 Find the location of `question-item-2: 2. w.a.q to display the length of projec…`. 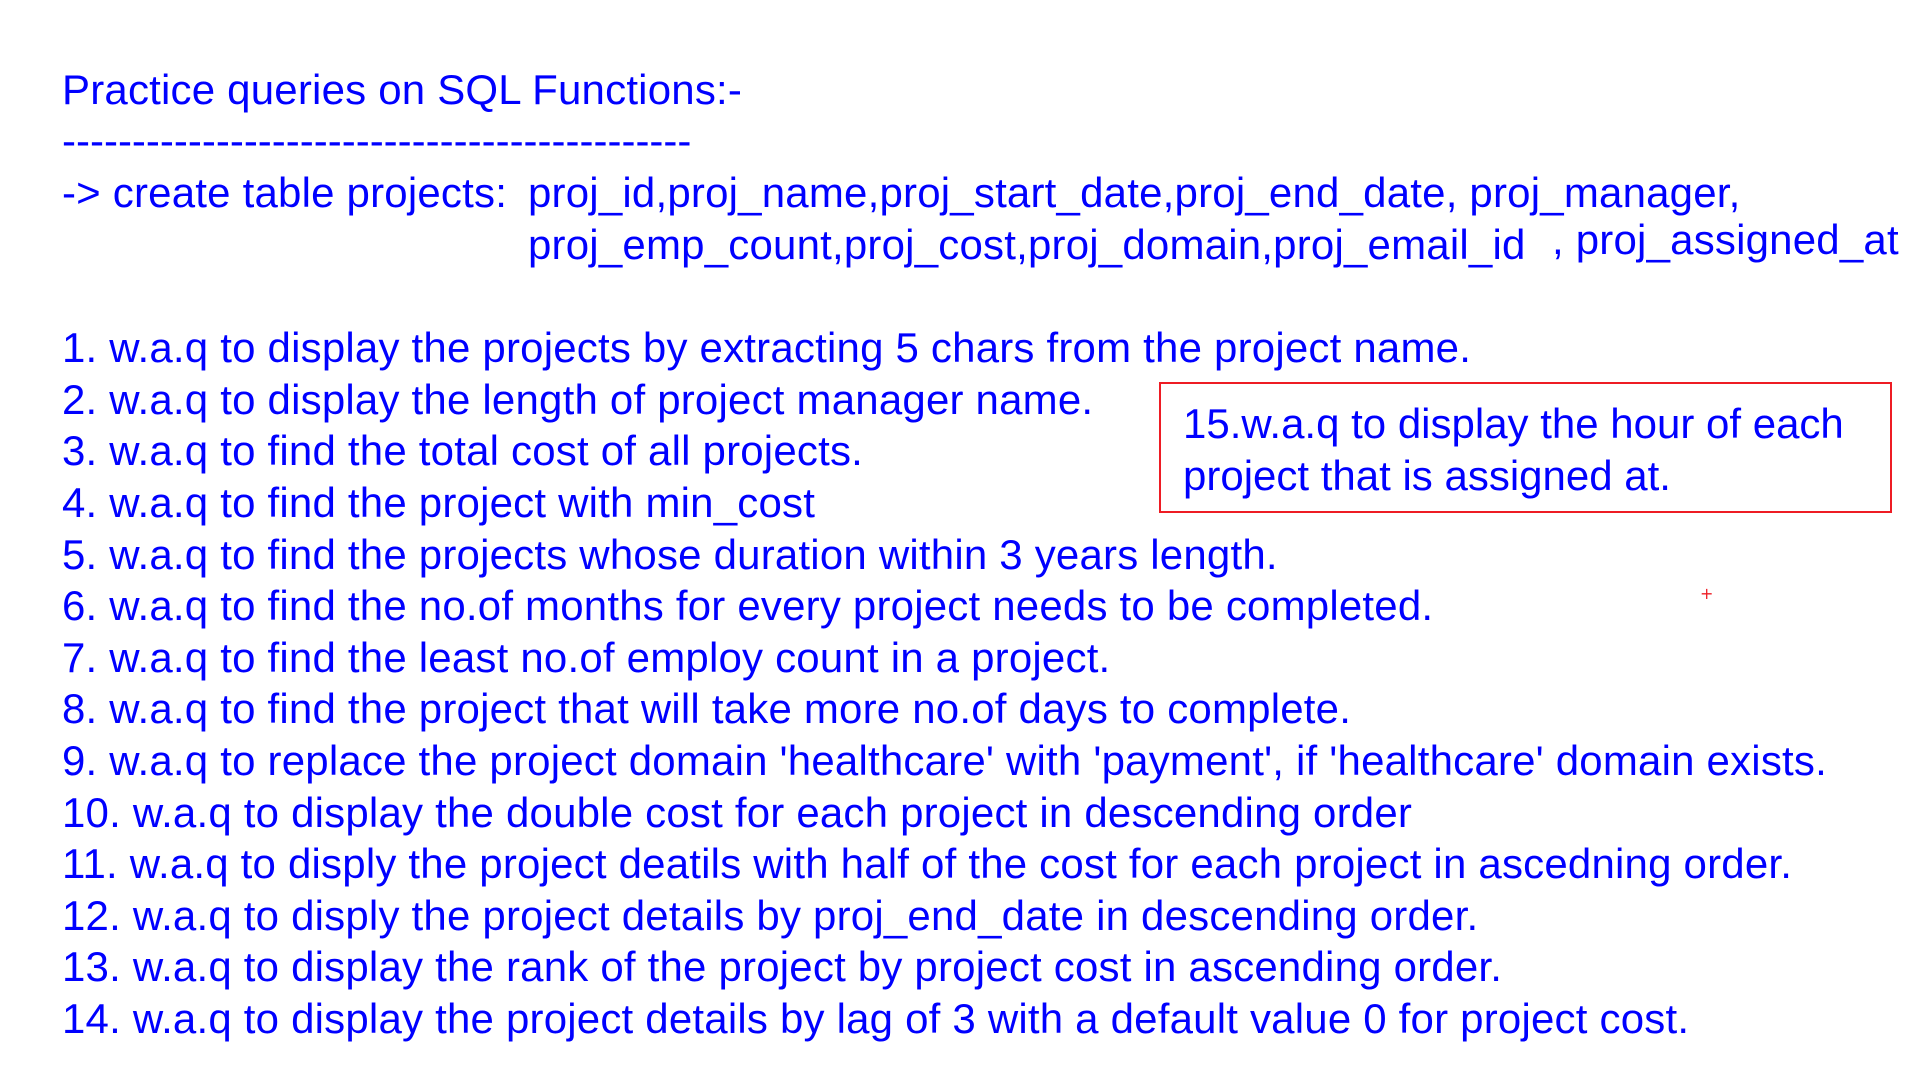

question-item-2: 2. w.a.q to display the length of projec… is located at coordinates (578, 399).